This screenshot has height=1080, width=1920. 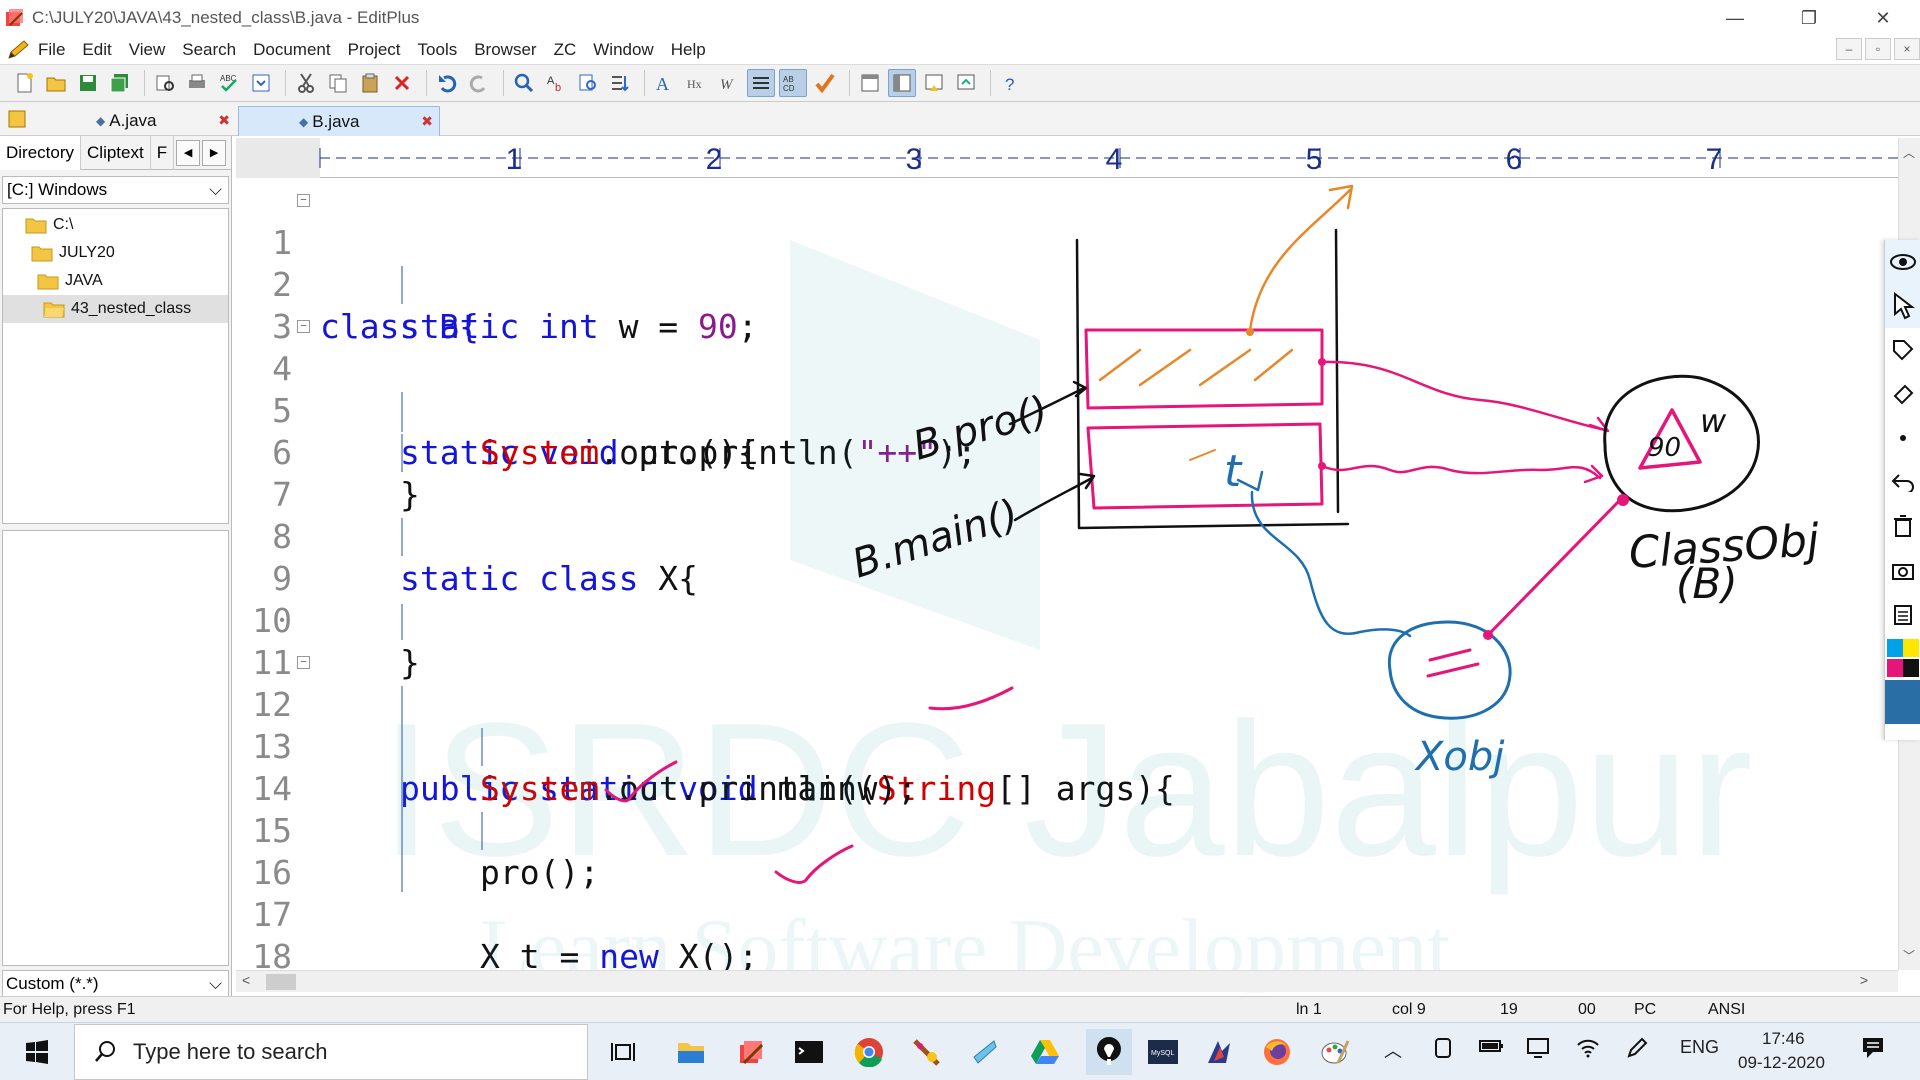 What do you see at coordinates (115, 225) in the screenshot?
I see `tree-item-c: C:\` at bounding box center [115, 225].